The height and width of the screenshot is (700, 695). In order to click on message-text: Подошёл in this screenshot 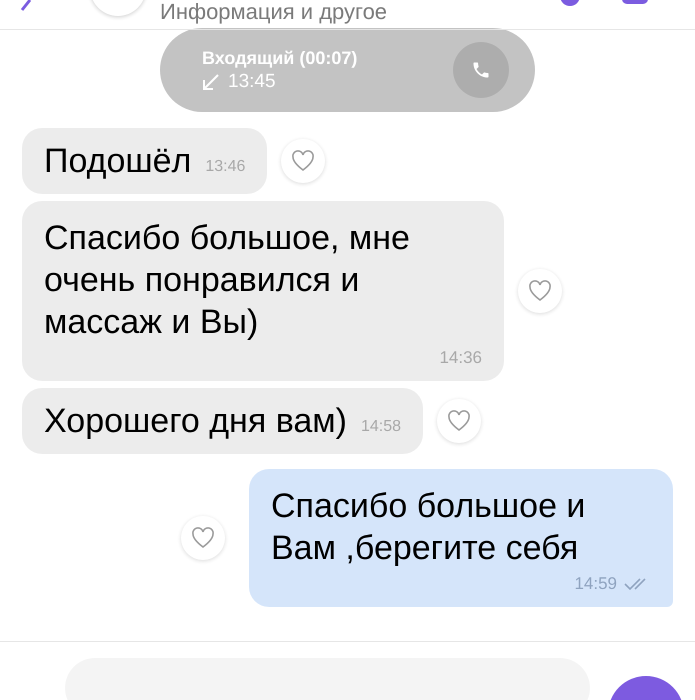, I will do `click(118, 161)`.